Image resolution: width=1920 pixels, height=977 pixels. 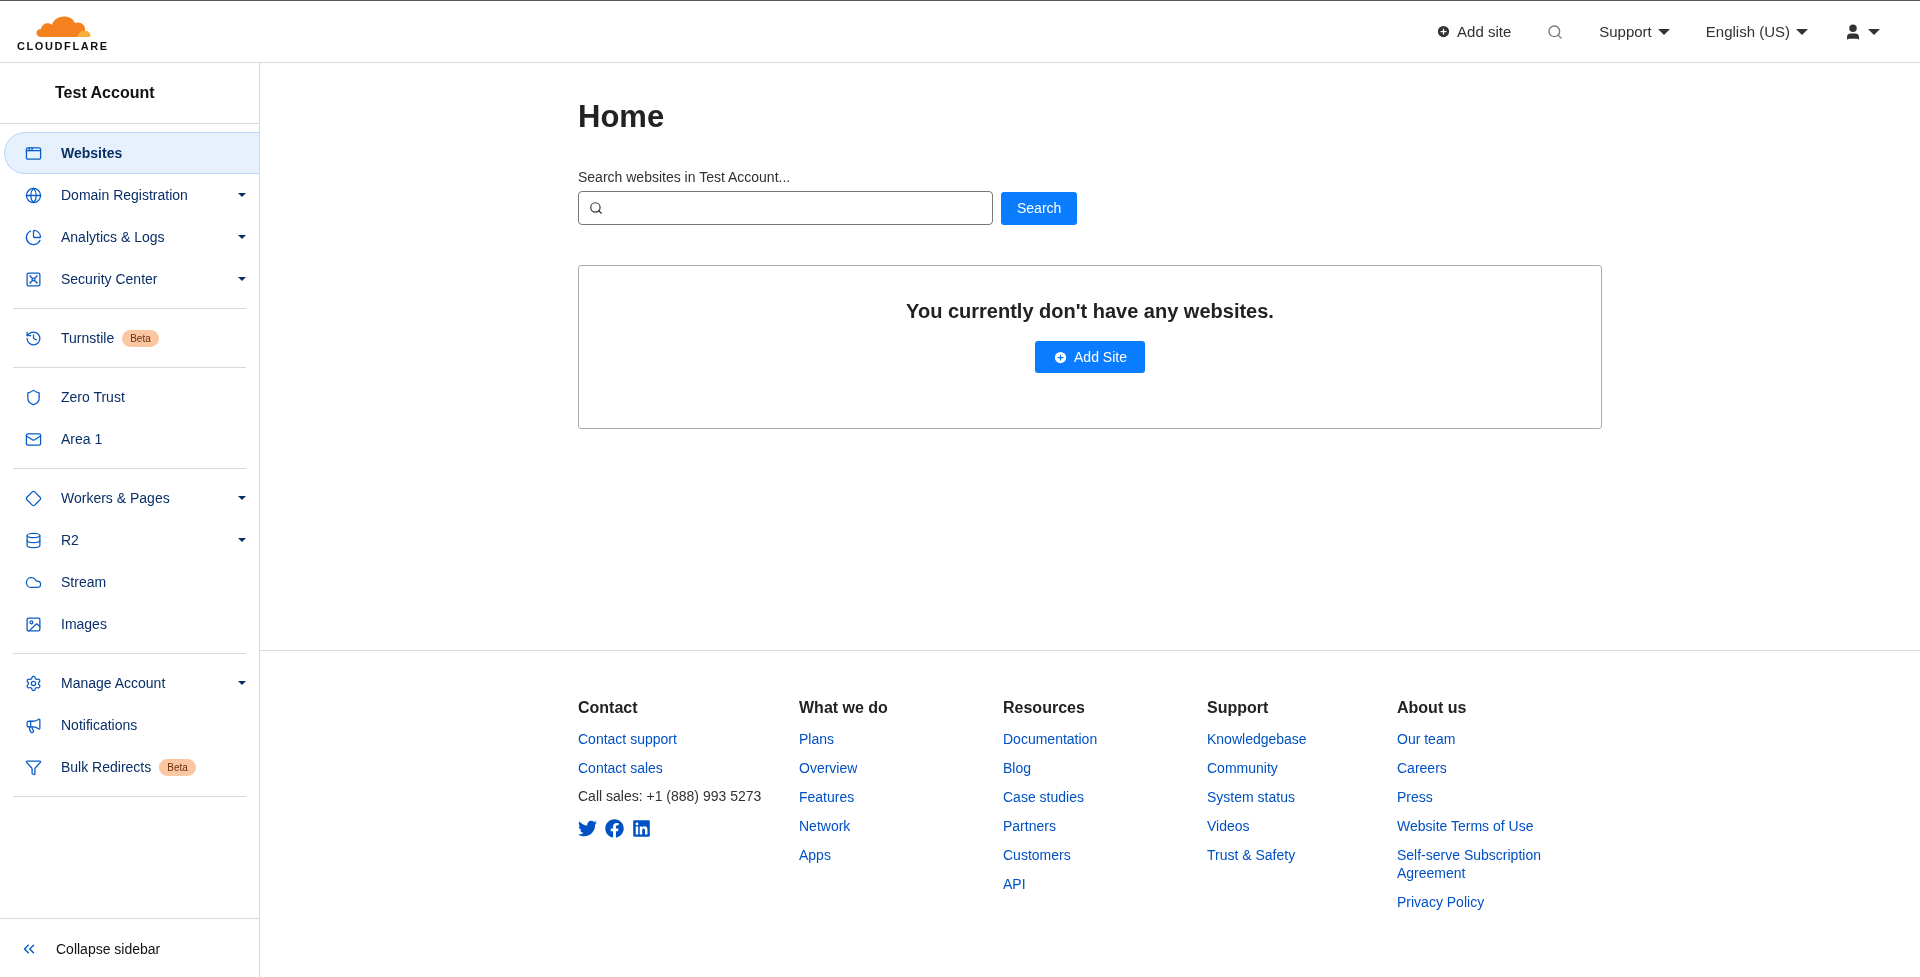 What do you see at coordinates (1251, 855) in the screenshot?
I see `footer-link: Trust & Safety` at bounding box center [1251, 855].